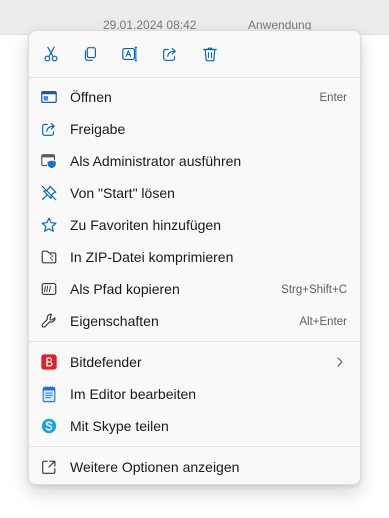  I want to click on menu-item-unpin-start: Von "Start" lösen, so click(194, 193).